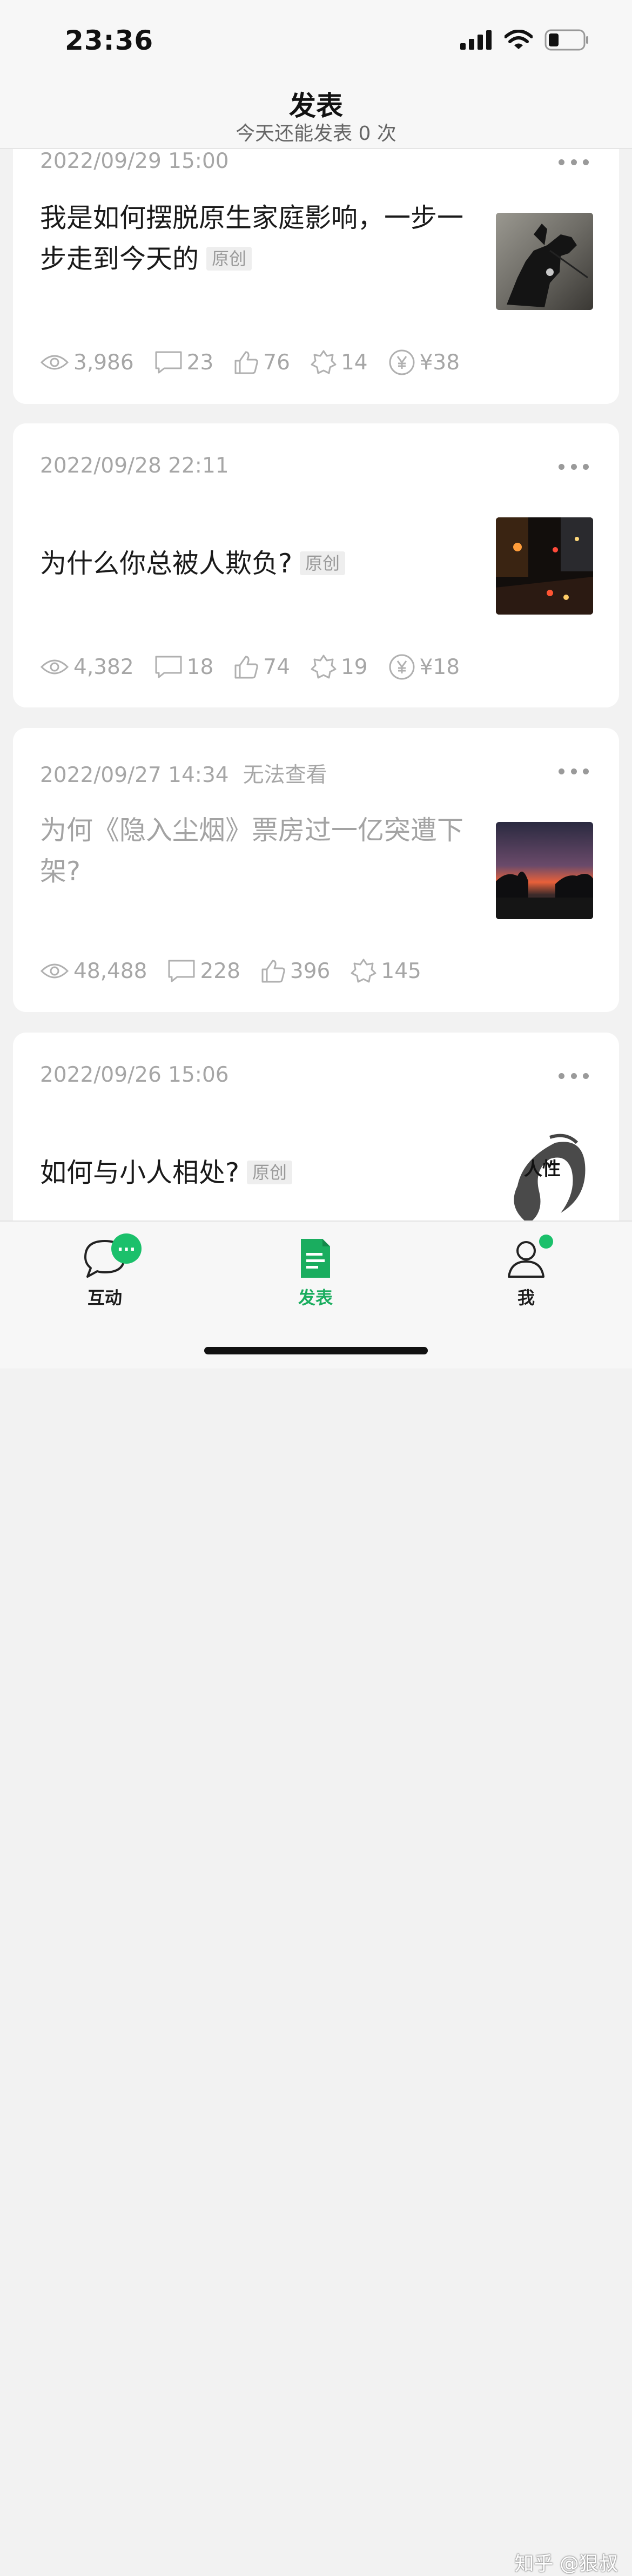 The image size is (632, 2576). Describe the element at coordinates (203, 971) in the screenshot. I see `comments-stat: 228` at that location.